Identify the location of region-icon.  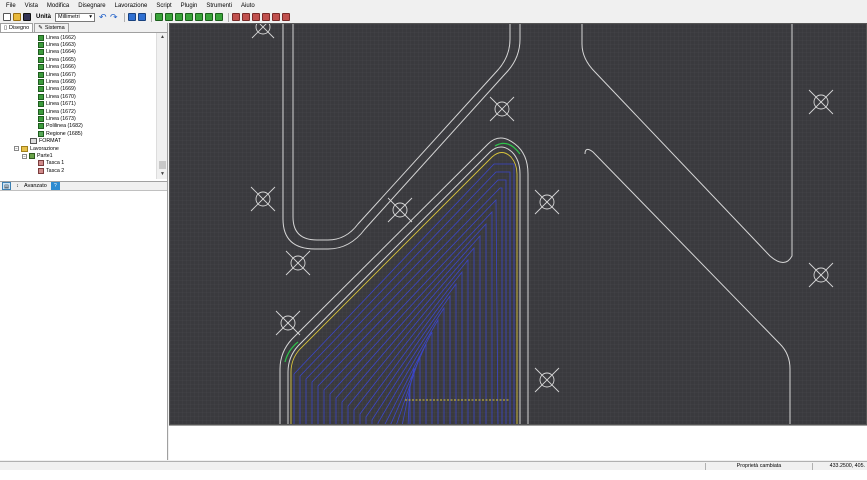
(41, 133).